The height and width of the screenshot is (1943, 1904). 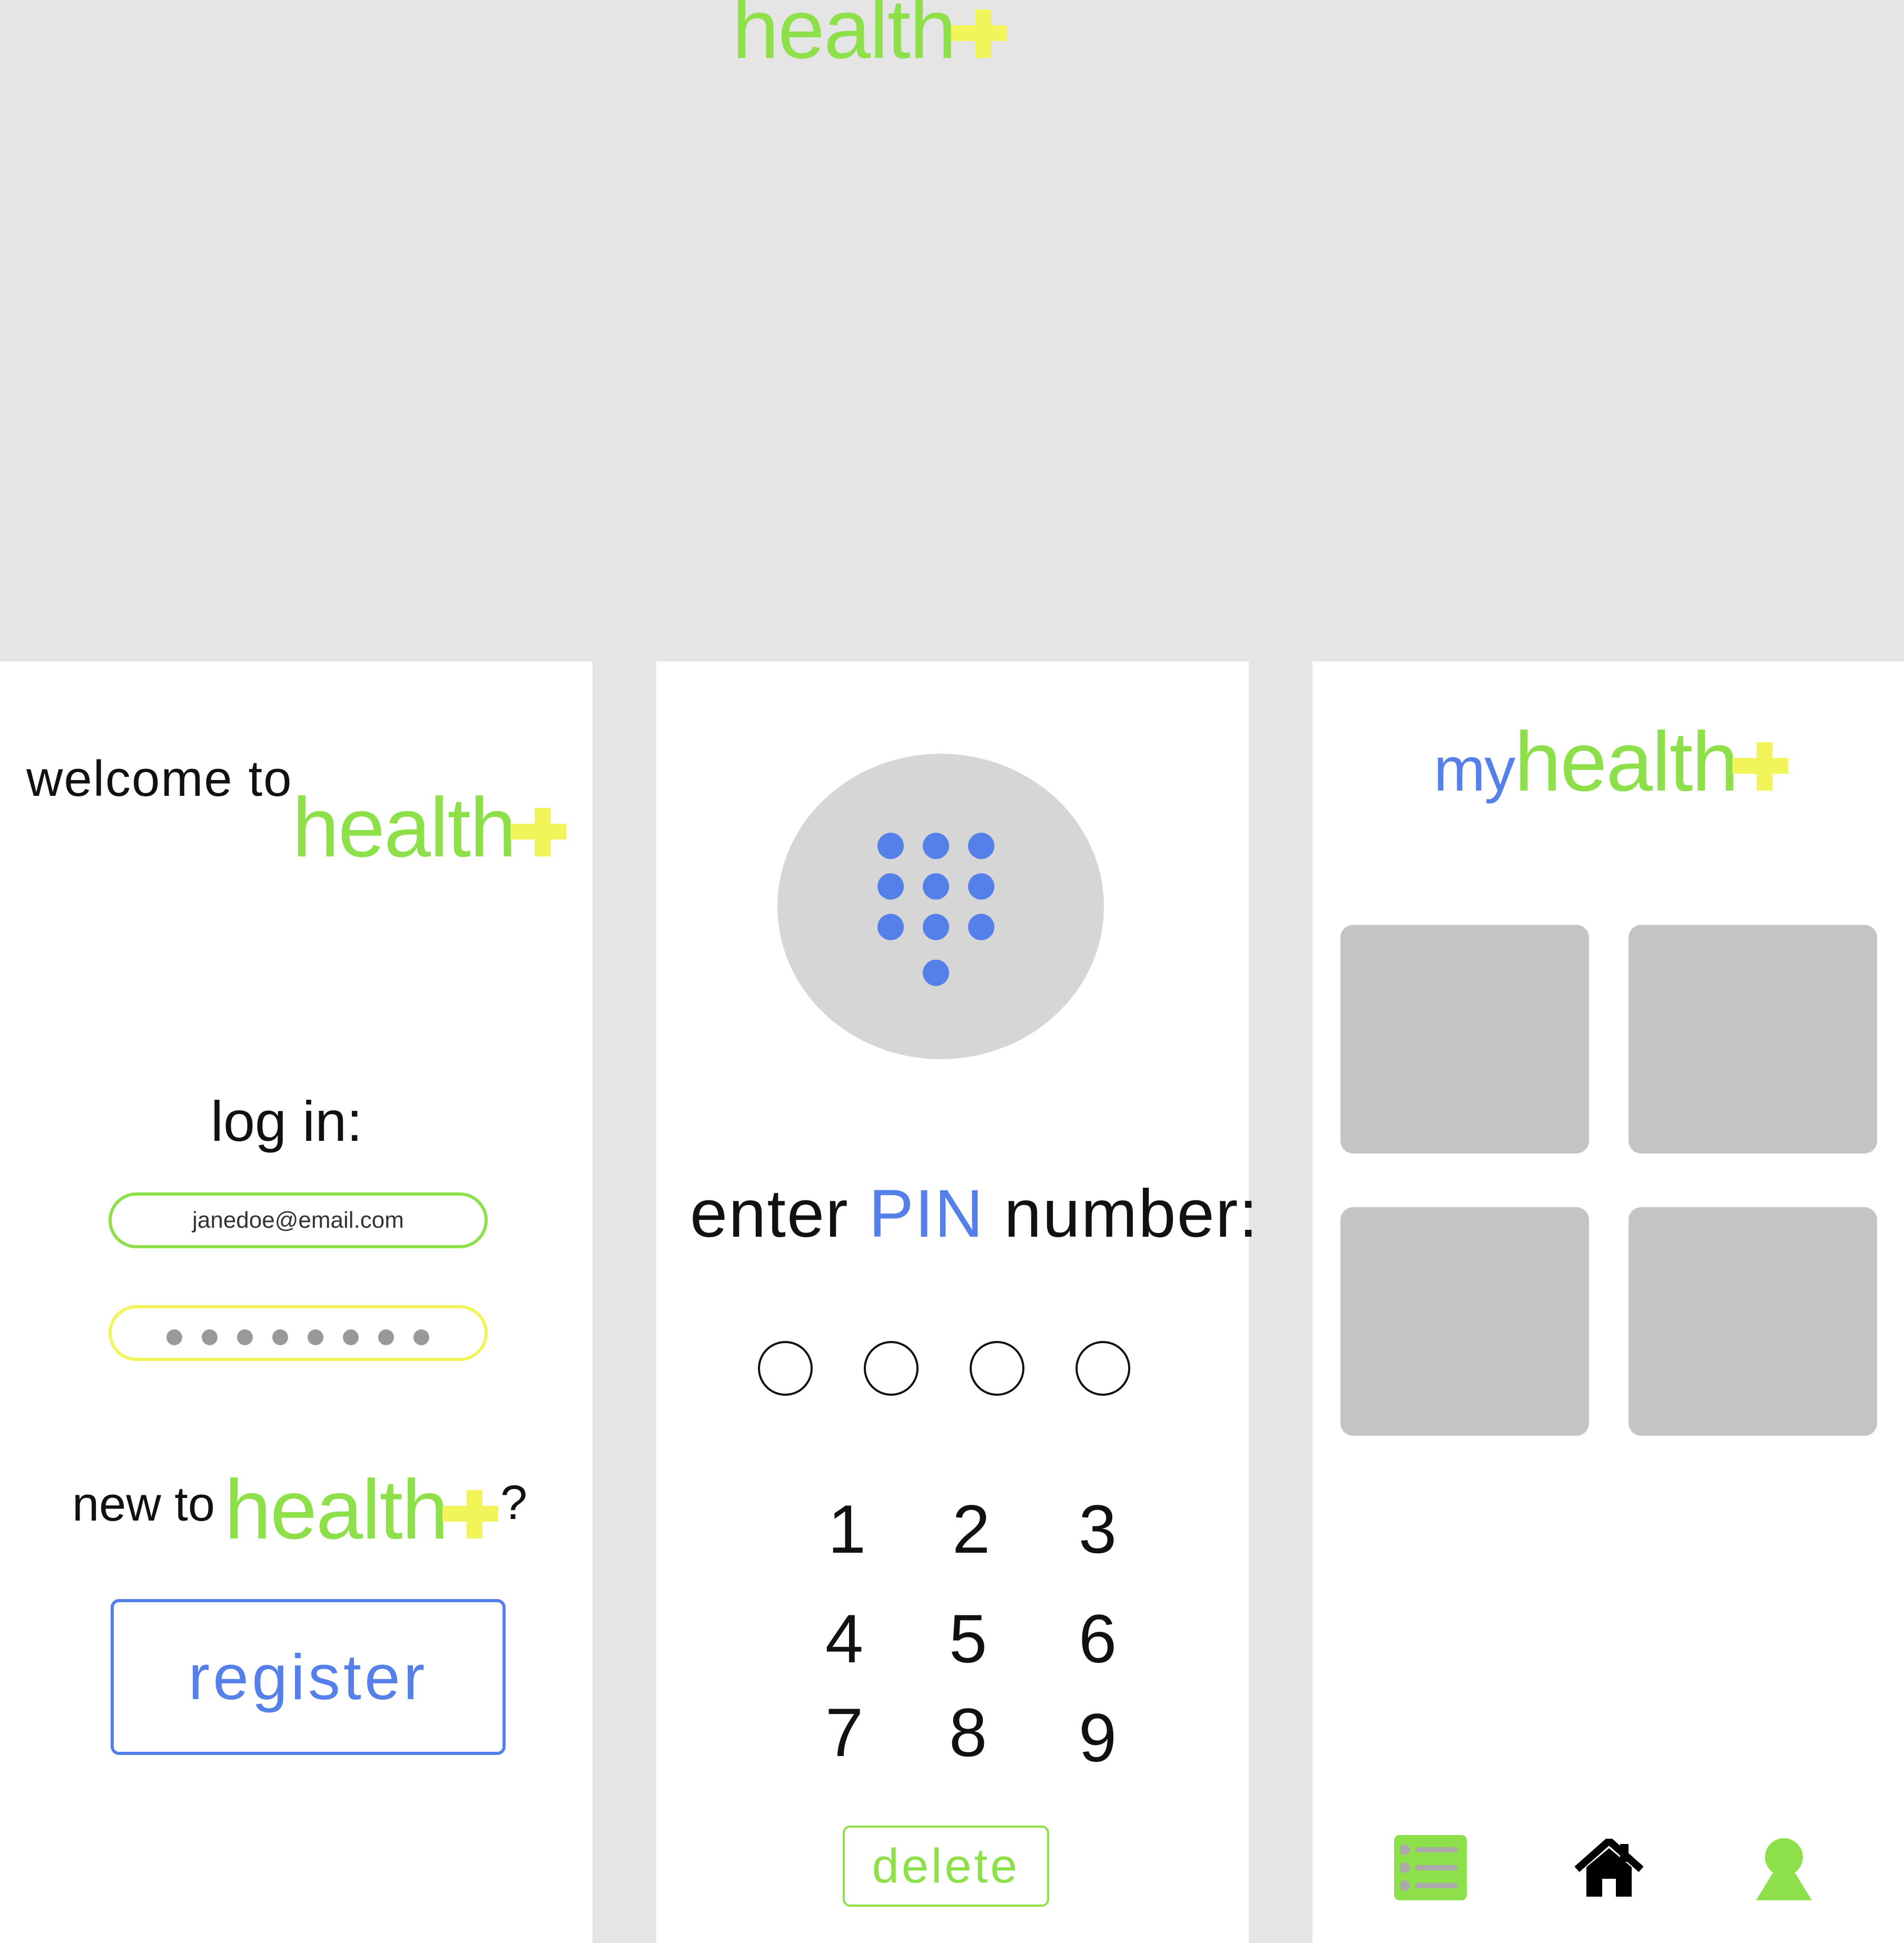 What do you see at coordinates (298, 1220) in the screenshot?
I see `email-field` at bounding box center [298, 1220].